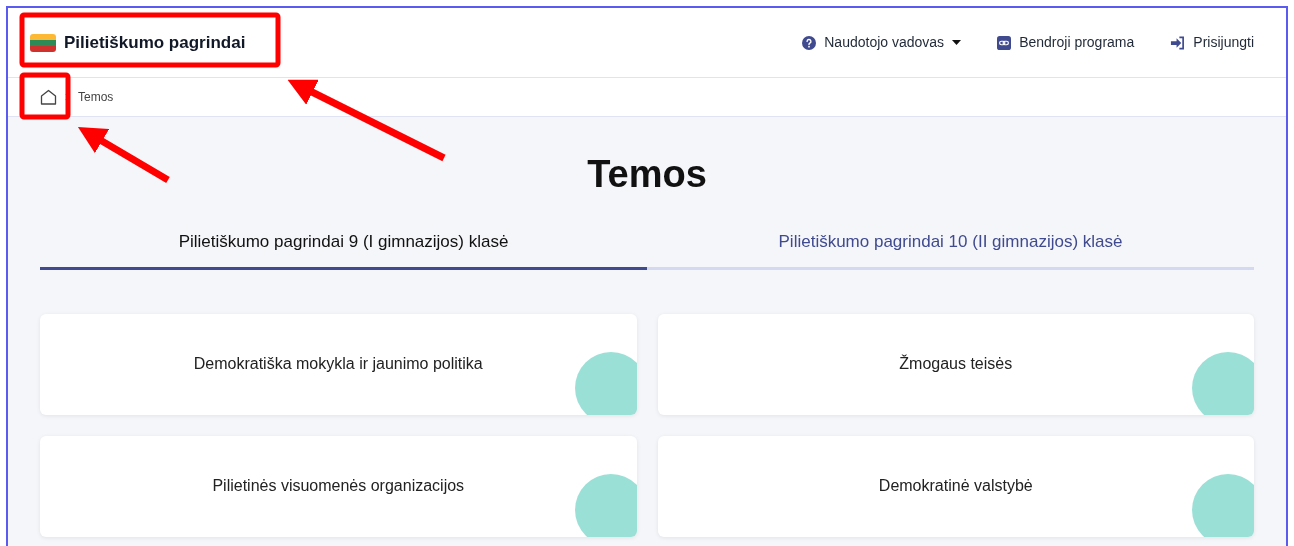 Image resolution: width=1294 pixels, height=546 pixels. What do you see at coordinates (950, 249) in the screenshot?
I see `tab: Pilietiškumo pagrindai 10 (II gimnazijos) klasė` at bounding box center [950, 249].